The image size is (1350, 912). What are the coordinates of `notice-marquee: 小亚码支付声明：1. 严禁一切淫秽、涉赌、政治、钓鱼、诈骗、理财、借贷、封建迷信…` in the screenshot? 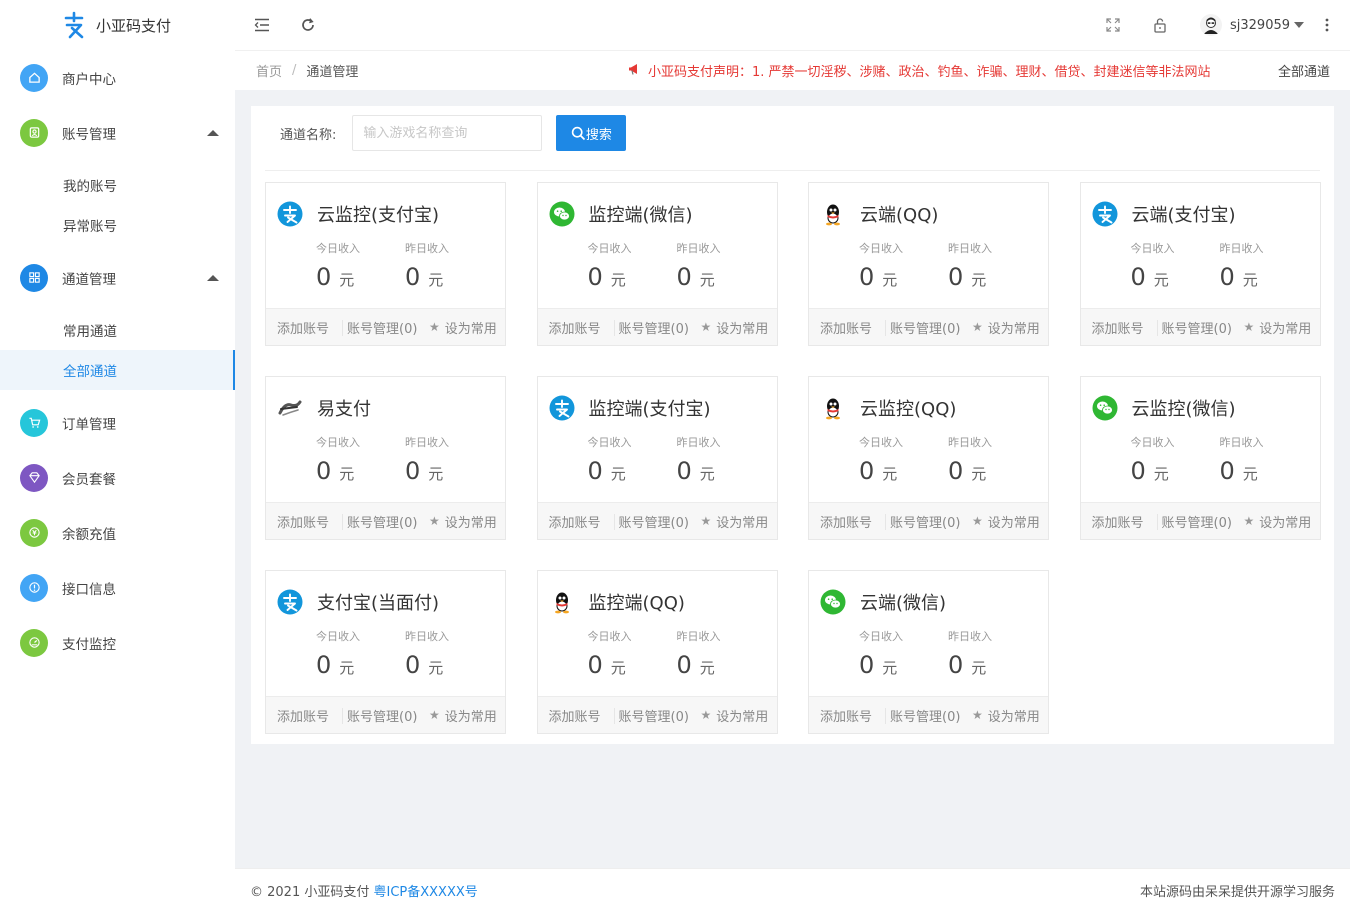 It's located at (943, 70).